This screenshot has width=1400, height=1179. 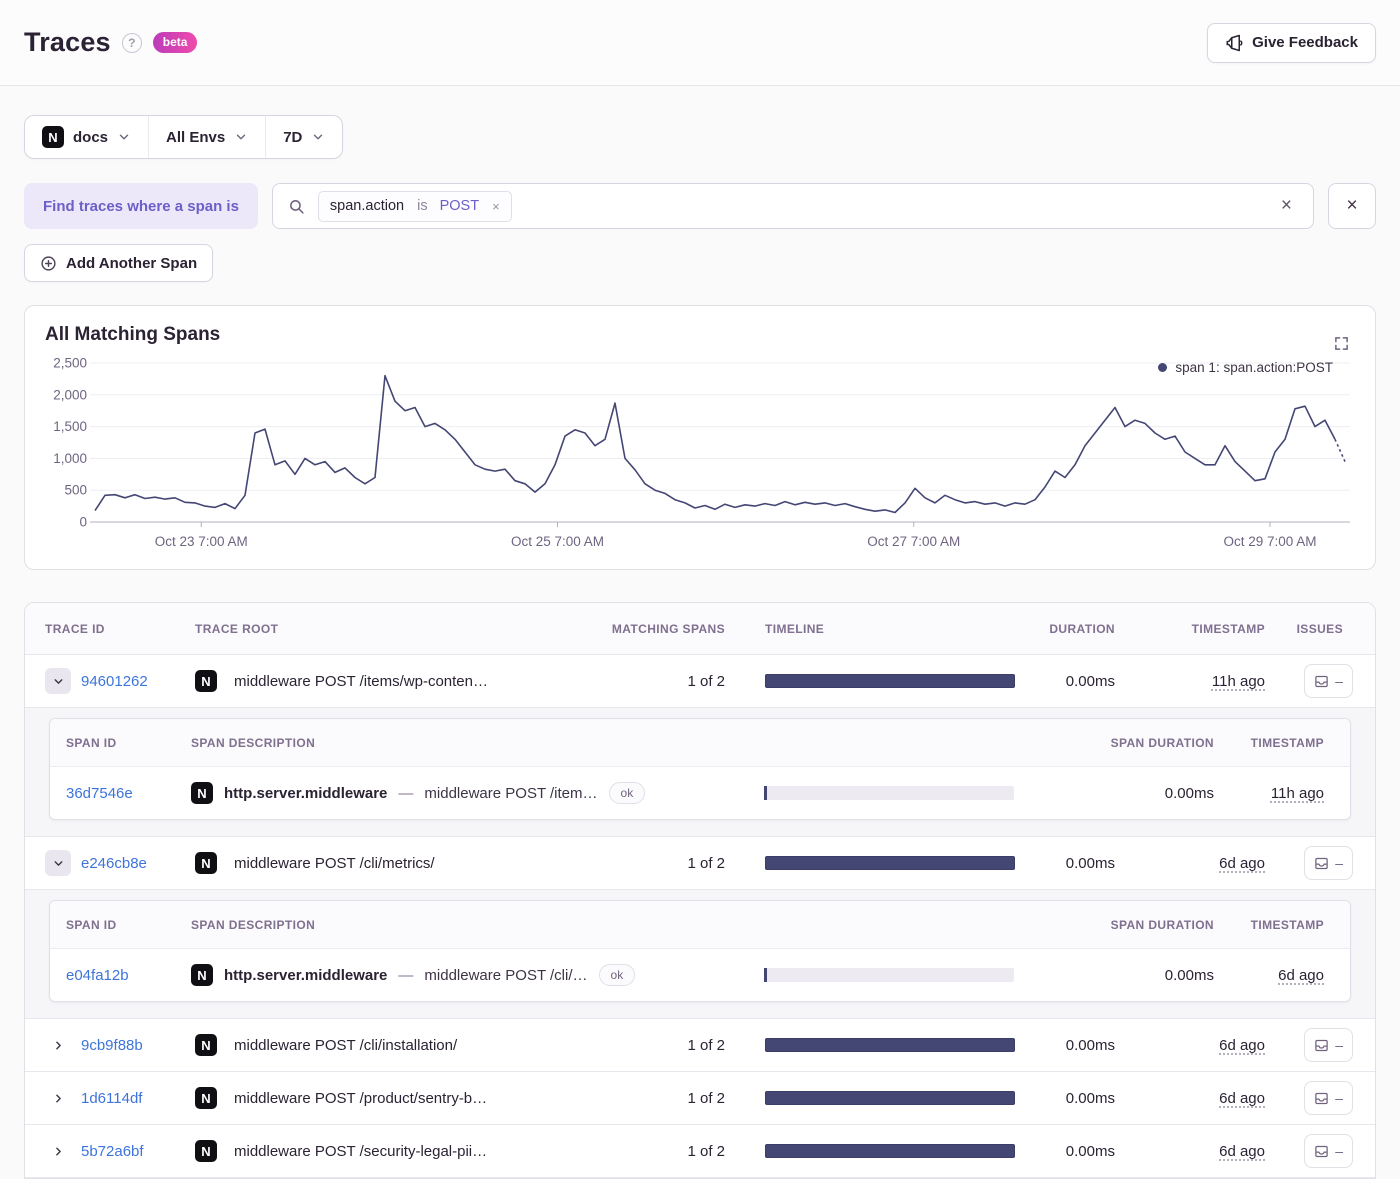 What do you see at coordinates (792, 206) in the screenshot?
I see `span-search-input: span.action is POST × ×` at bounding box center [792, 206].